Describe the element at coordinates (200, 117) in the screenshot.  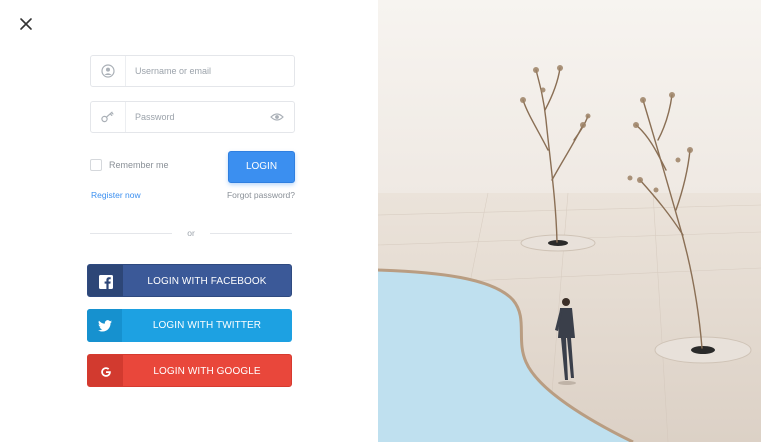
I see `password-input` at that location.